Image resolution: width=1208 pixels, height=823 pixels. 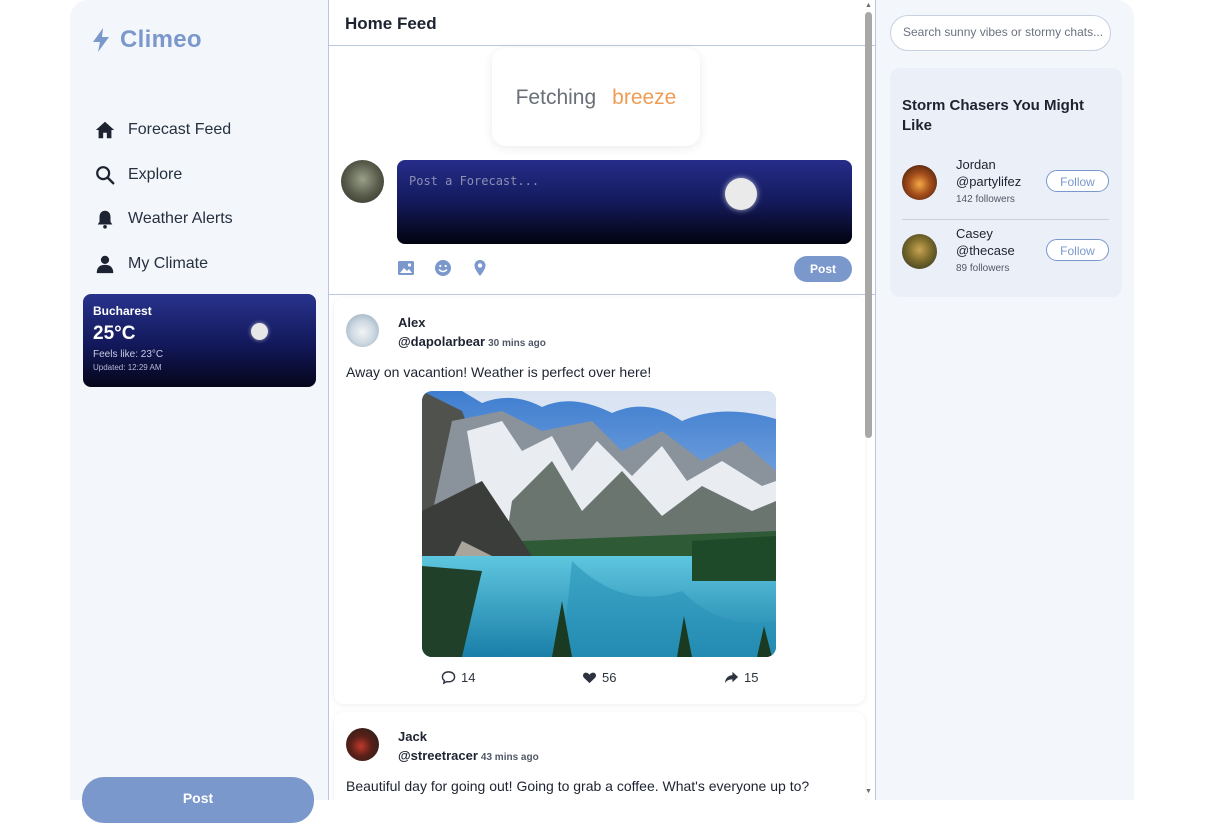 I want to click on weather-feels-like: Feels like: 23°C, so click(x=128, y=354).